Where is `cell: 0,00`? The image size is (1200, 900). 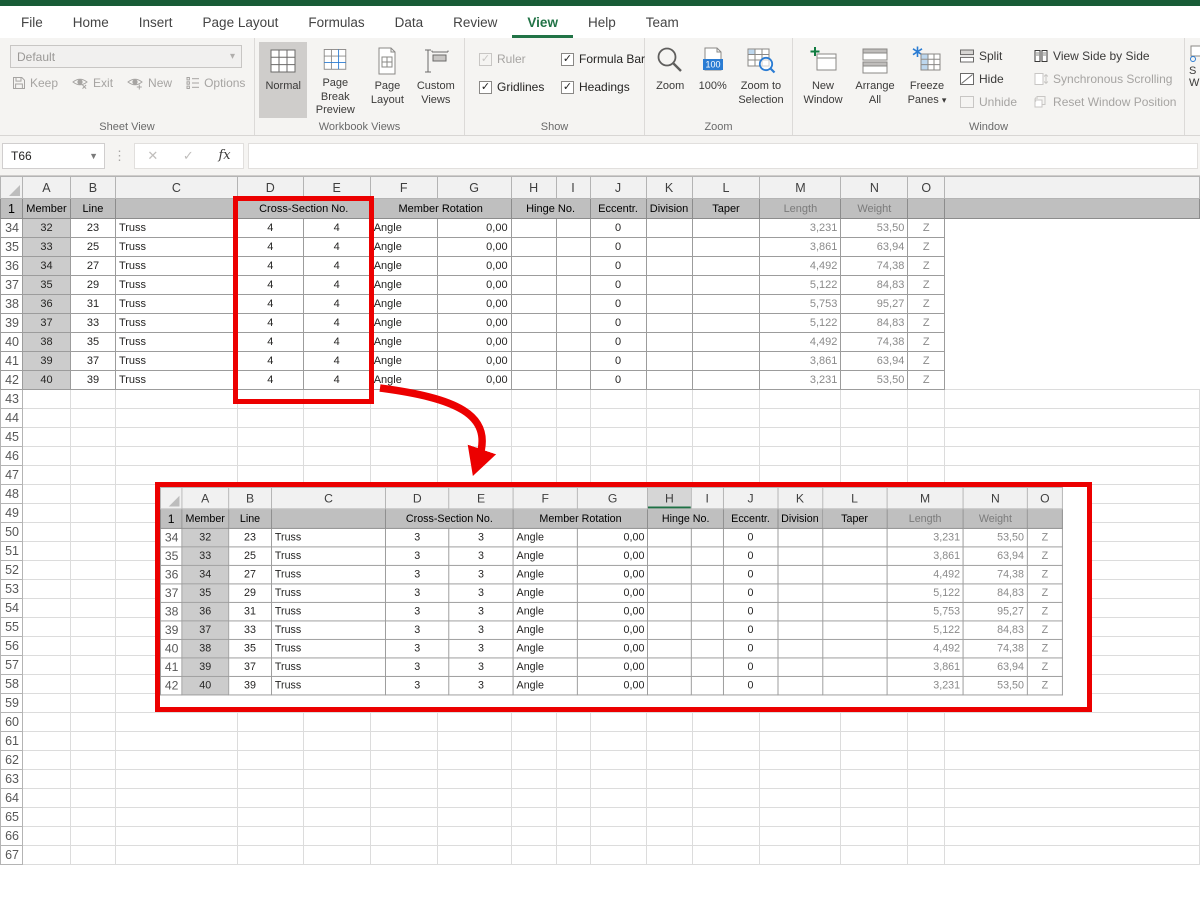
cell: 0,00 is located at coordinates (474, 304).